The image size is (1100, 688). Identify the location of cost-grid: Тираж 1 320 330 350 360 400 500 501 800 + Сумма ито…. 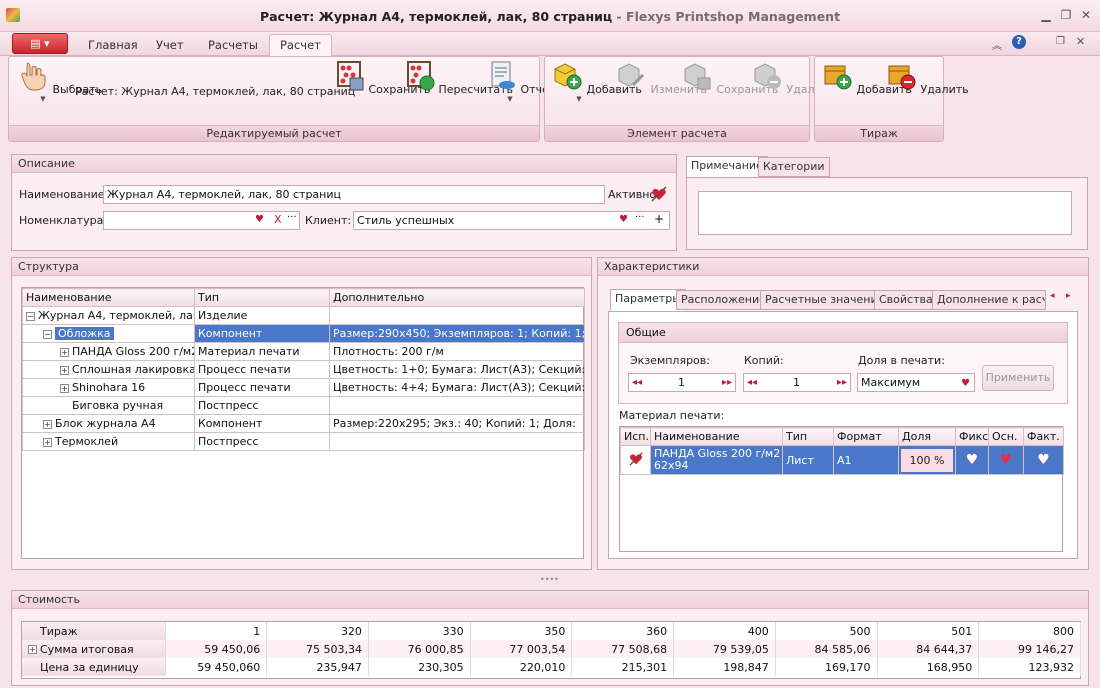
(551, 650).